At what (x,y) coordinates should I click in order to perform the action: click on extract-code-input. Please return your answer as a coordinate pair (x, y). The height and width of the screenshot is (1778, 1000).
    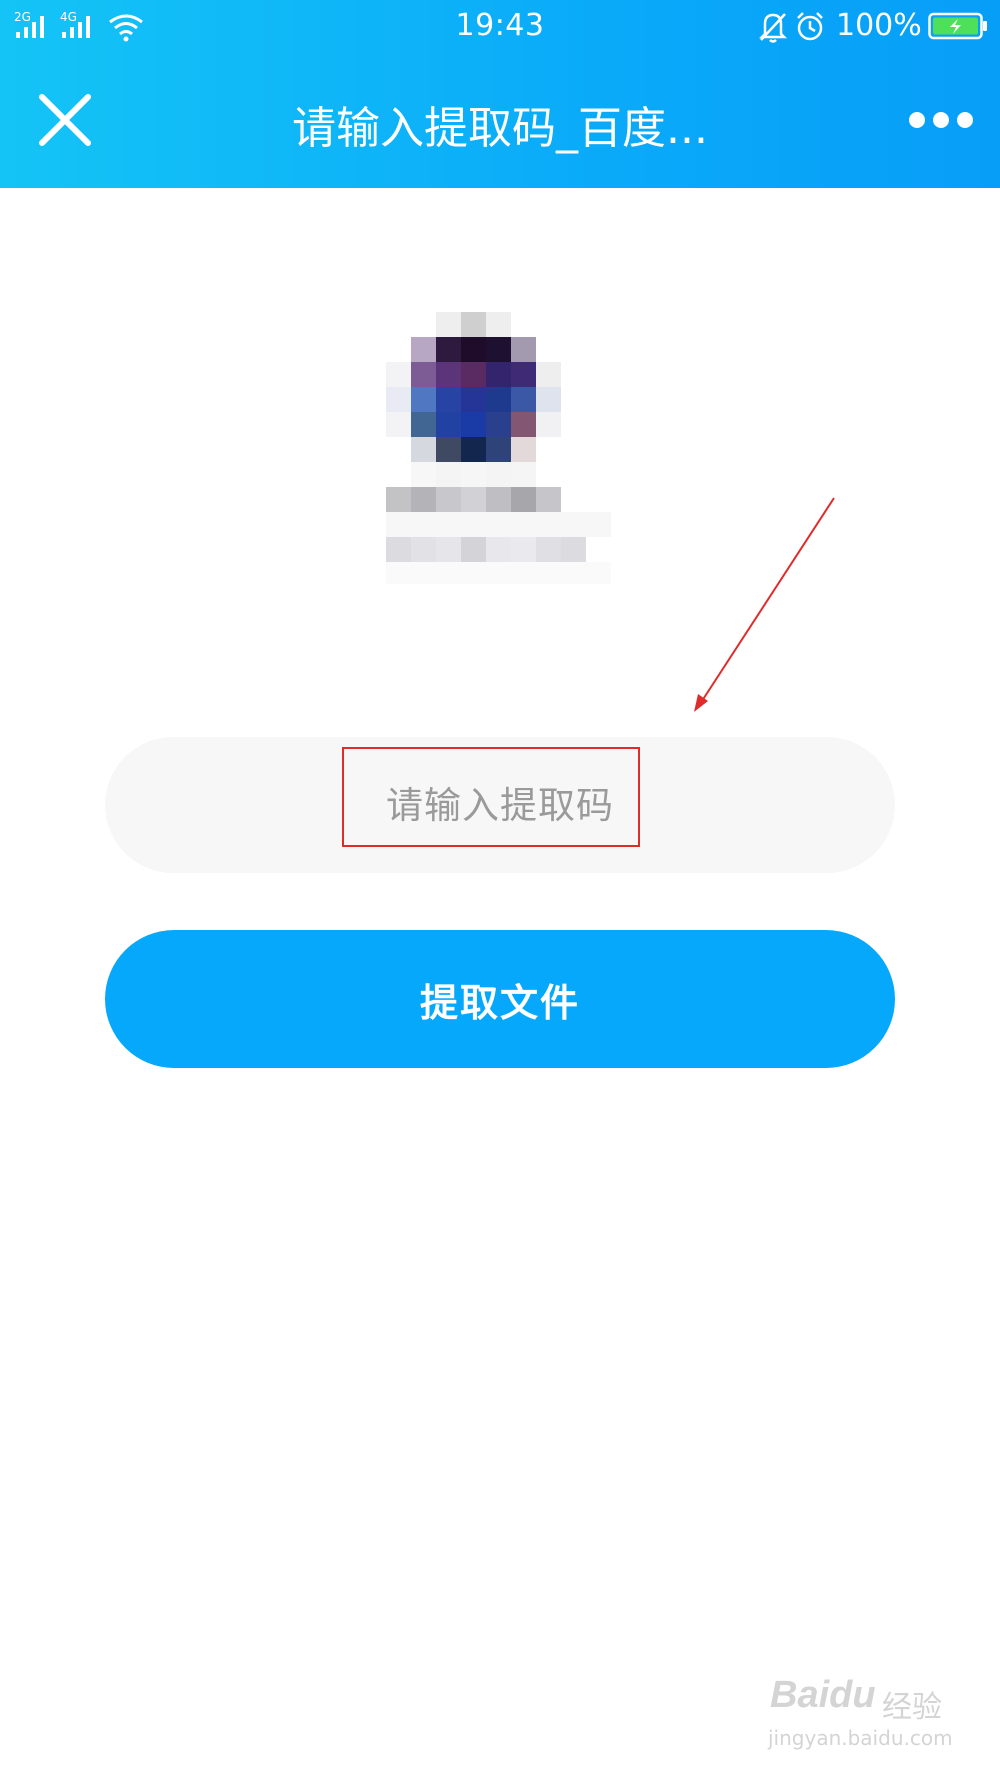
    Looking at the image, I should click on (500, 805).